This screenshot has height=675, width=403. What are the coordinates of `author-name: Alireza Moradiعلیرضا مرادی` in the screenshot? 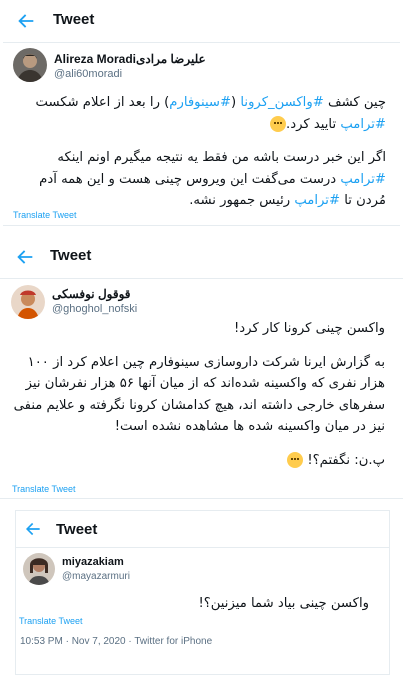 It's located at (130, 59).